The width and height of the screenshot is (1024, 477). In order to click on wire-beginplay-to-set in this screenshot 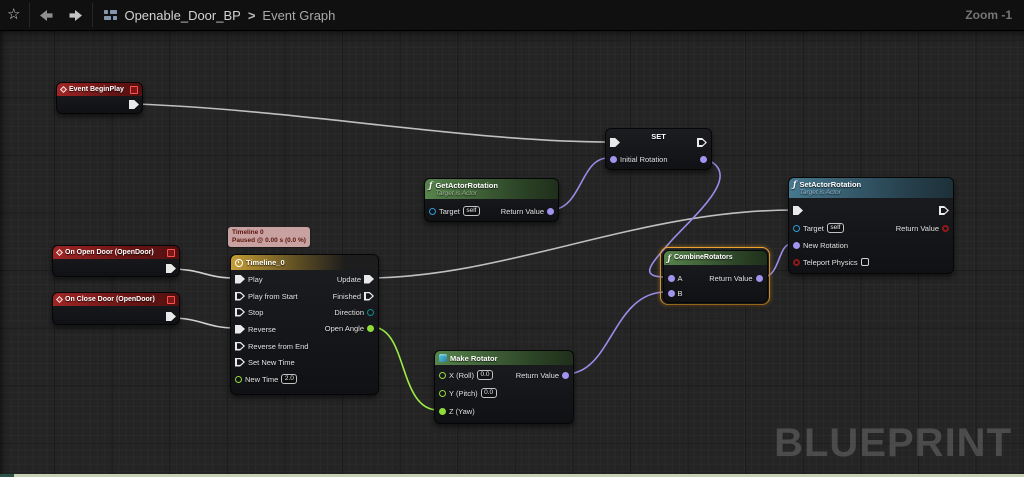, I will do `click(372, 123)`.